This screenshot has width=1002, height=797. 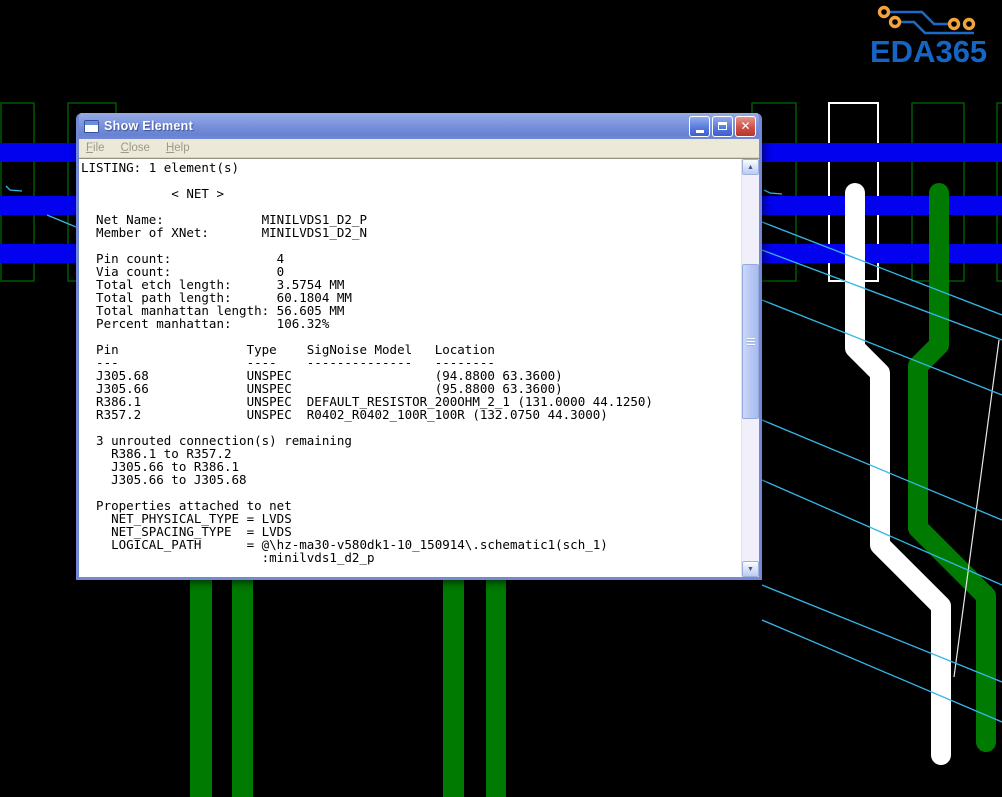 What do you see at coordinates (926, 20) in the screenshot?
I see `eda365-logo-circuit` at bounding box center [926, 20].